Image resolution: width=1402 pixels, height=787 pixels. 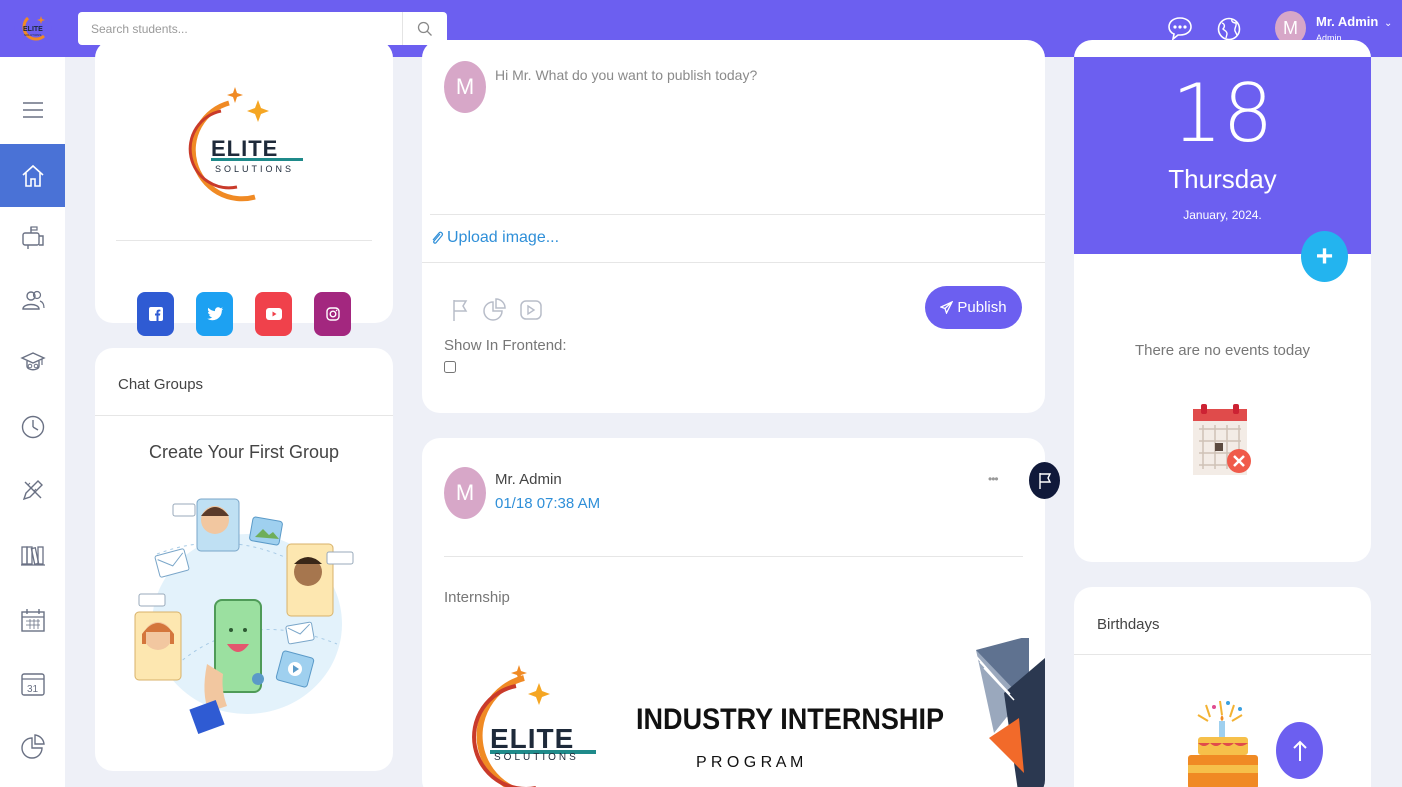 I want to click on birthdays-title: Birthdays, so click(x=1128, y=624).